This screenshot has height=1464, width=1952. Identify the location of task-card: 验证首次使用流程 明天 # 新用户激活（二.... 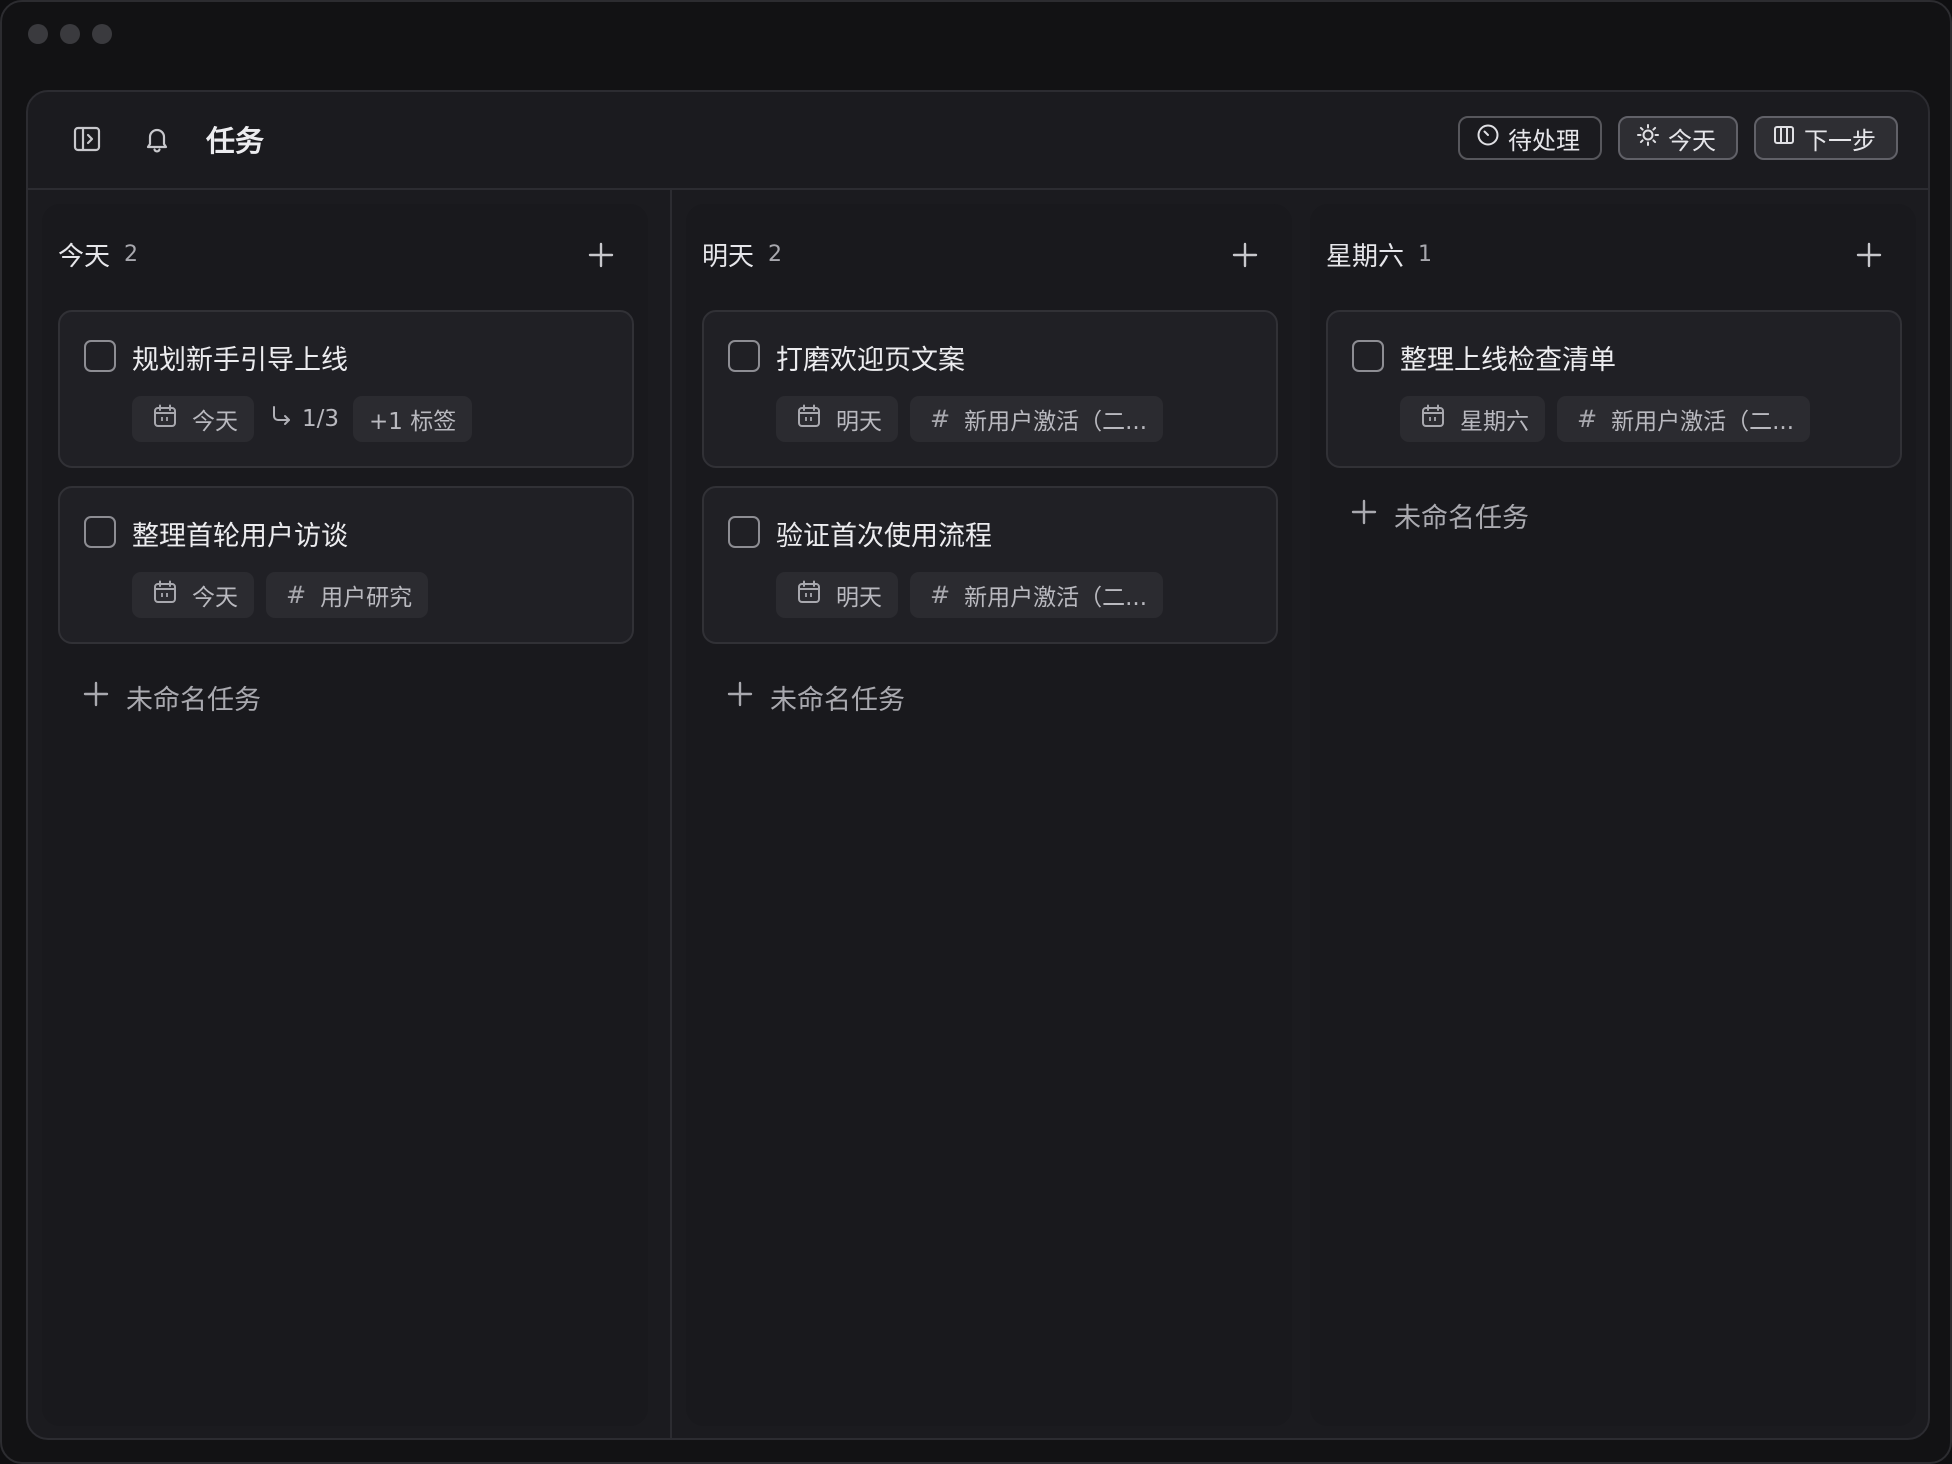
(990, 565).